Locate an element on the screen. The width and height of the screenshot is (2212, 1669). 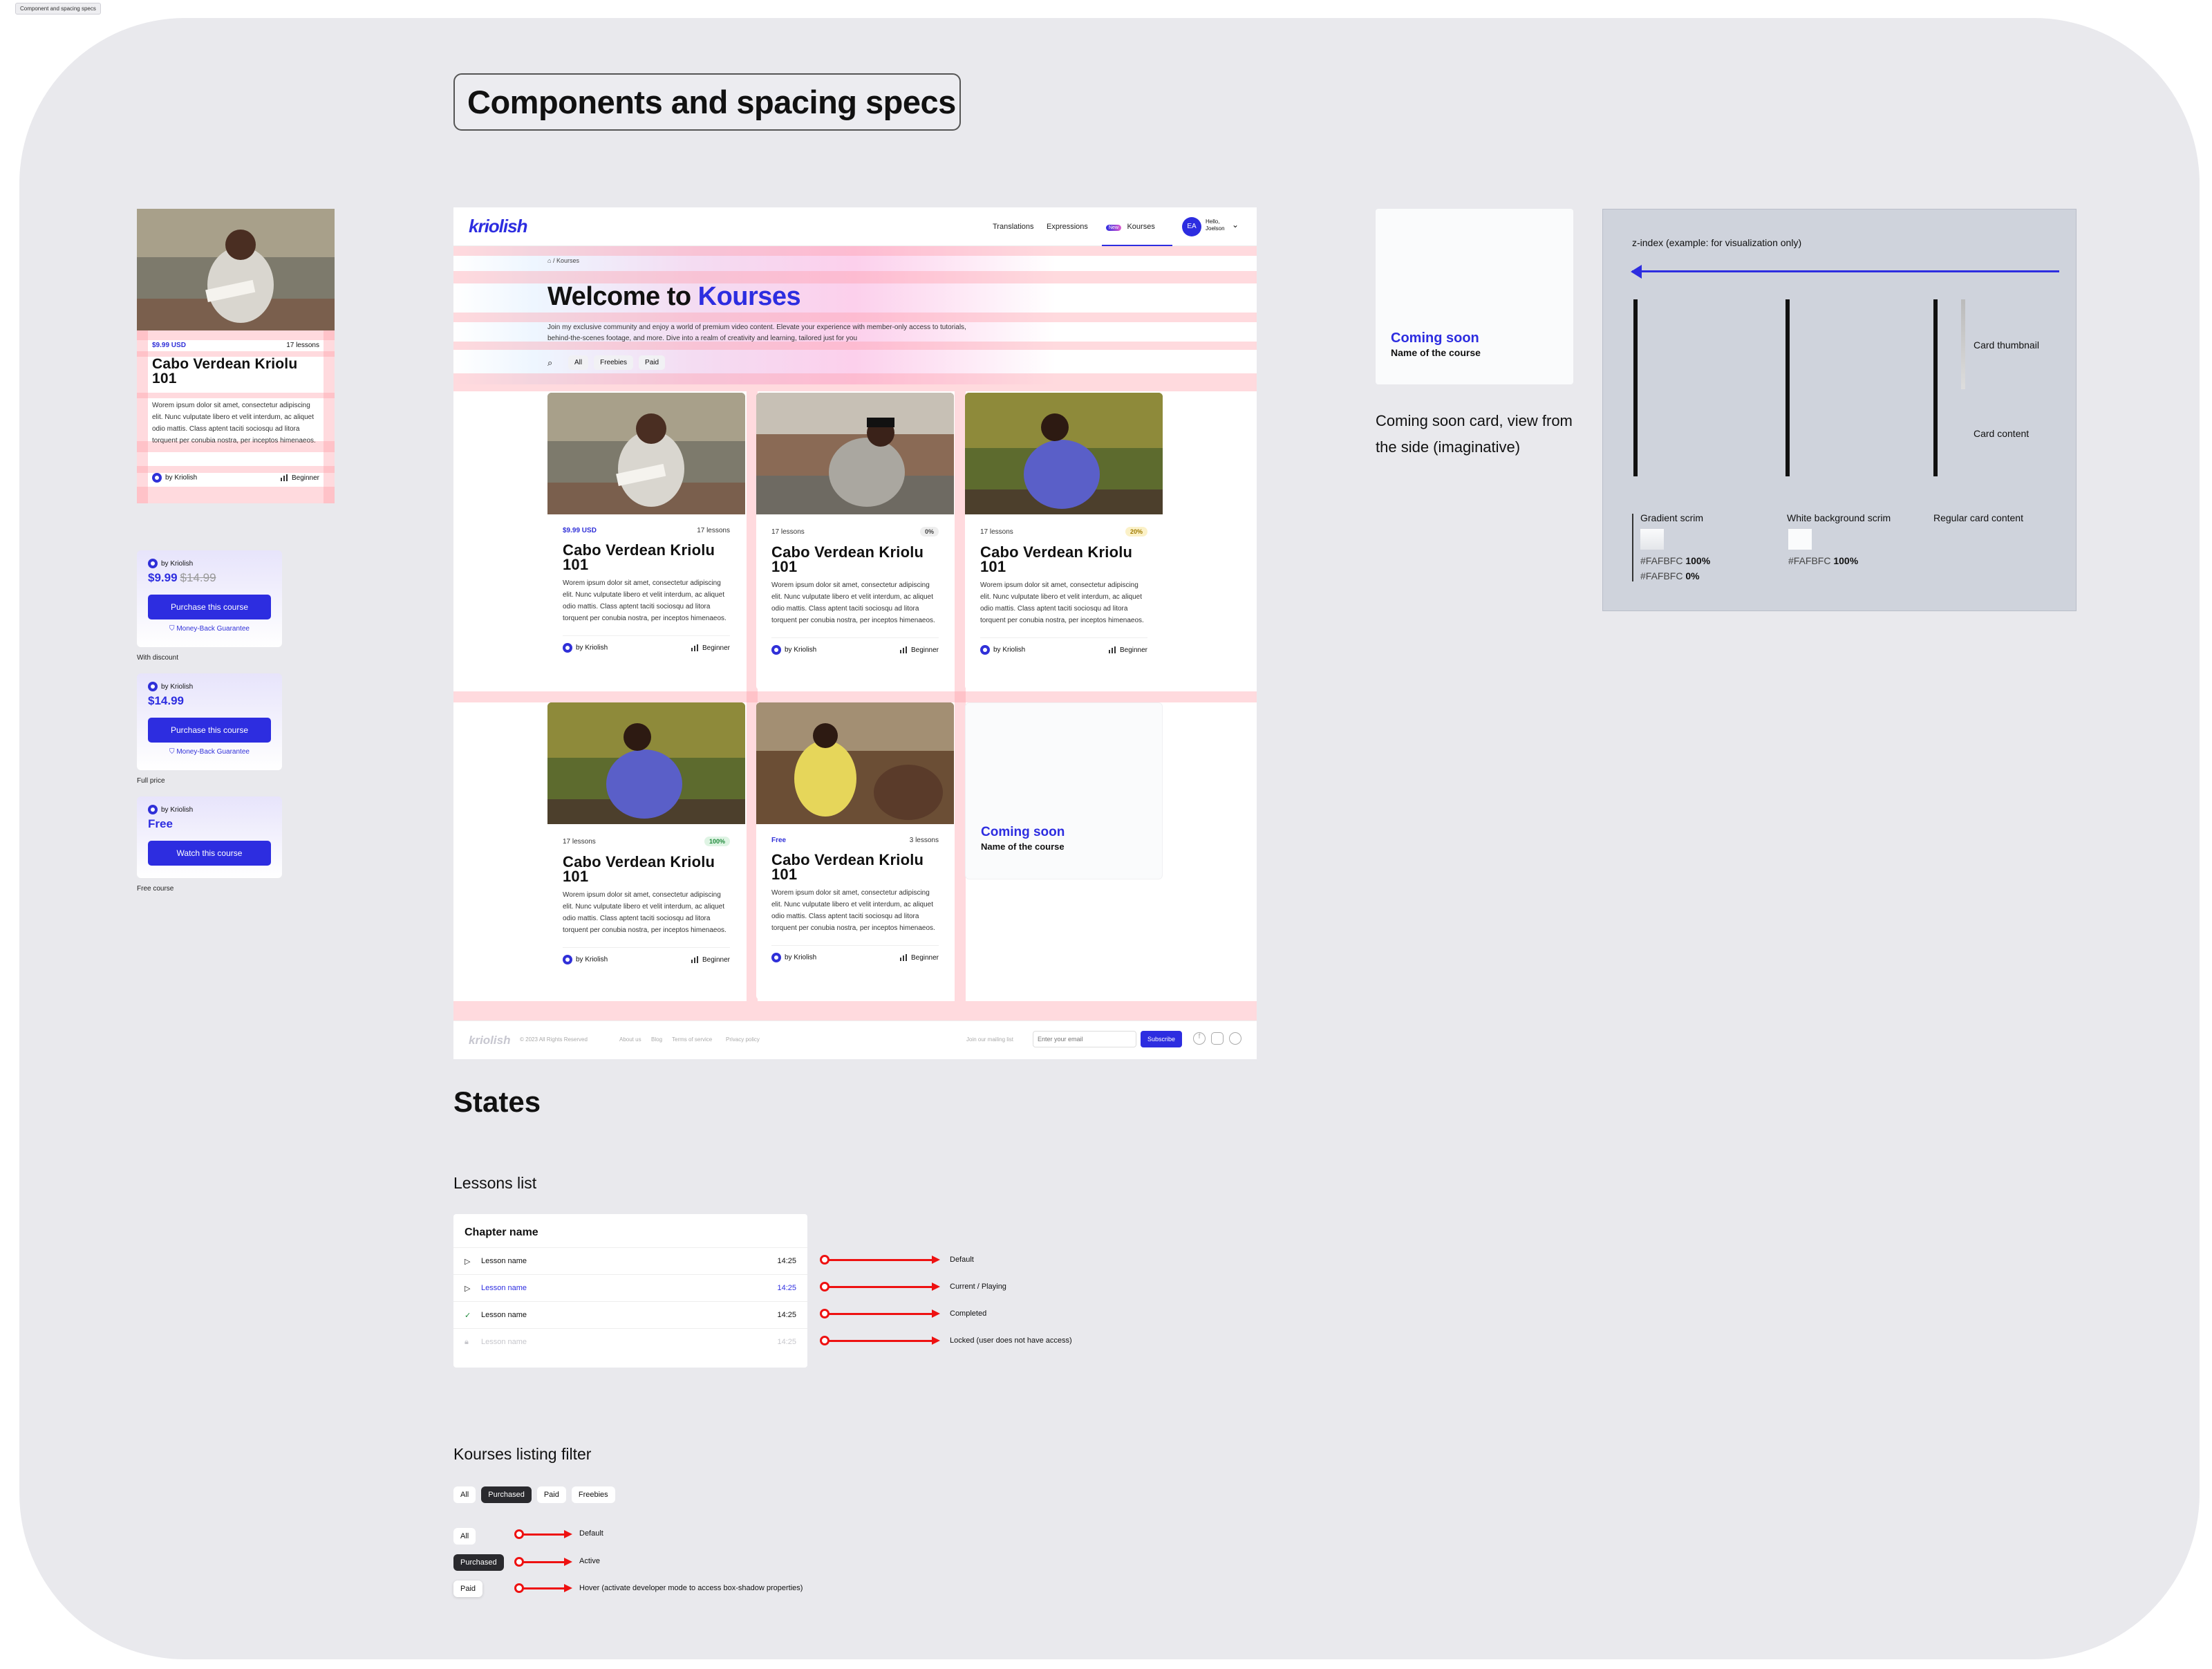
instagram-icon is located at coordinates (1217, 1038).